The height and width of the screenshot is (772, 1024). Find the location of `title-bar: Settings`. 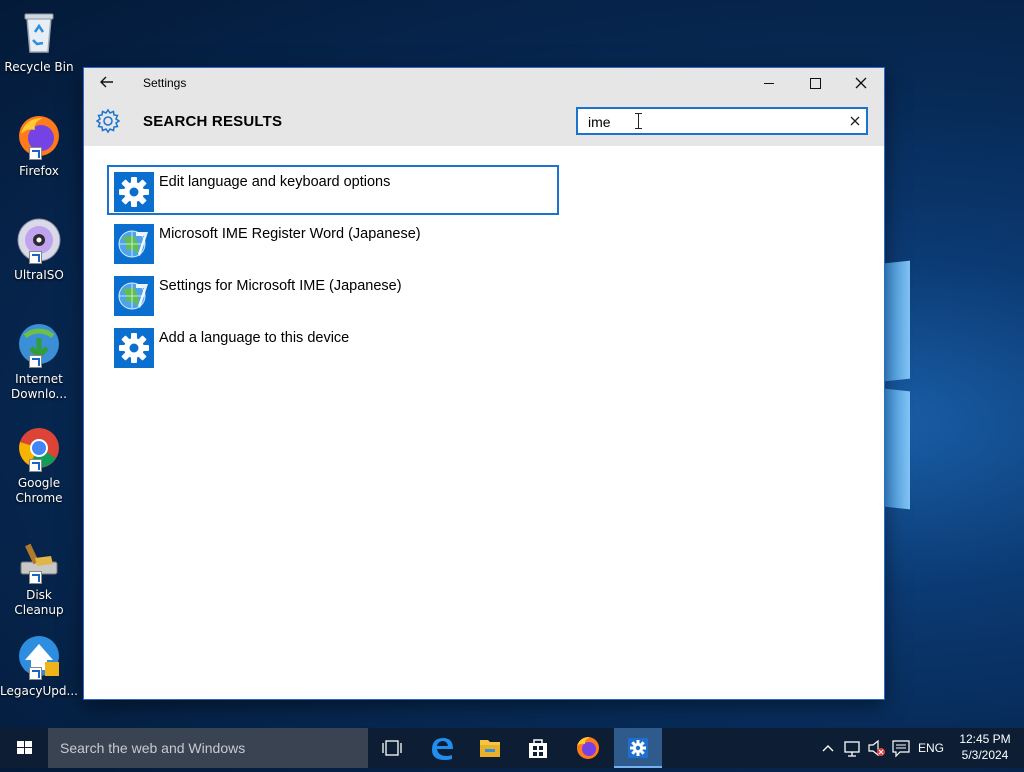

title-bar: Settings is located at coordinates (484, 83).